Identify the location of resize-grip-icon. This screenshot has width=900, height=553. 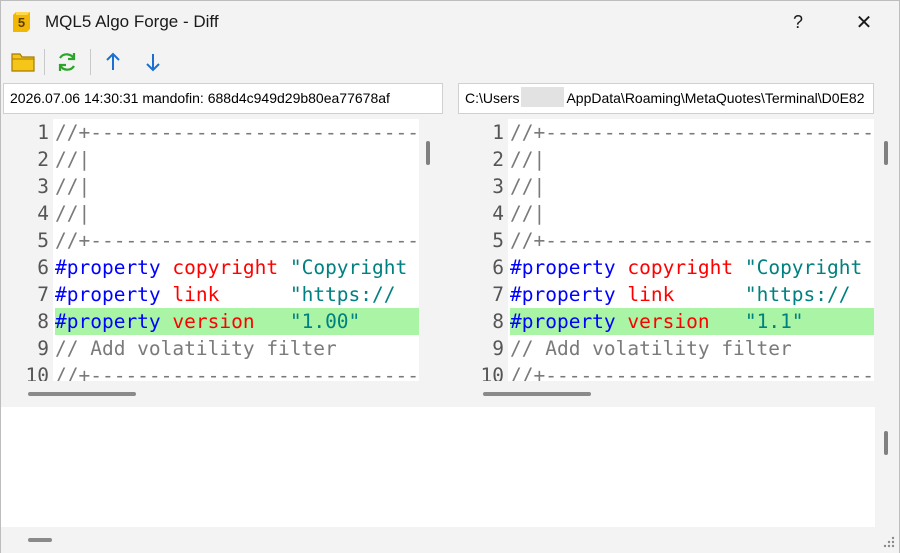
(887, 542).